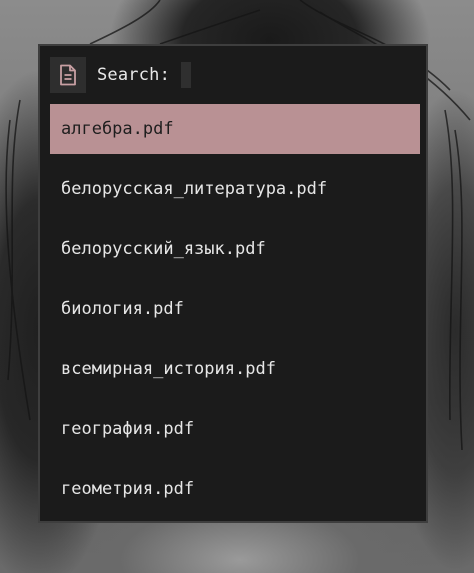 This screenshot has height=573, width=474. Describe the element at coordinates (235, 309) in the screenshot. I see `list-item: биология.pdf` at that location.